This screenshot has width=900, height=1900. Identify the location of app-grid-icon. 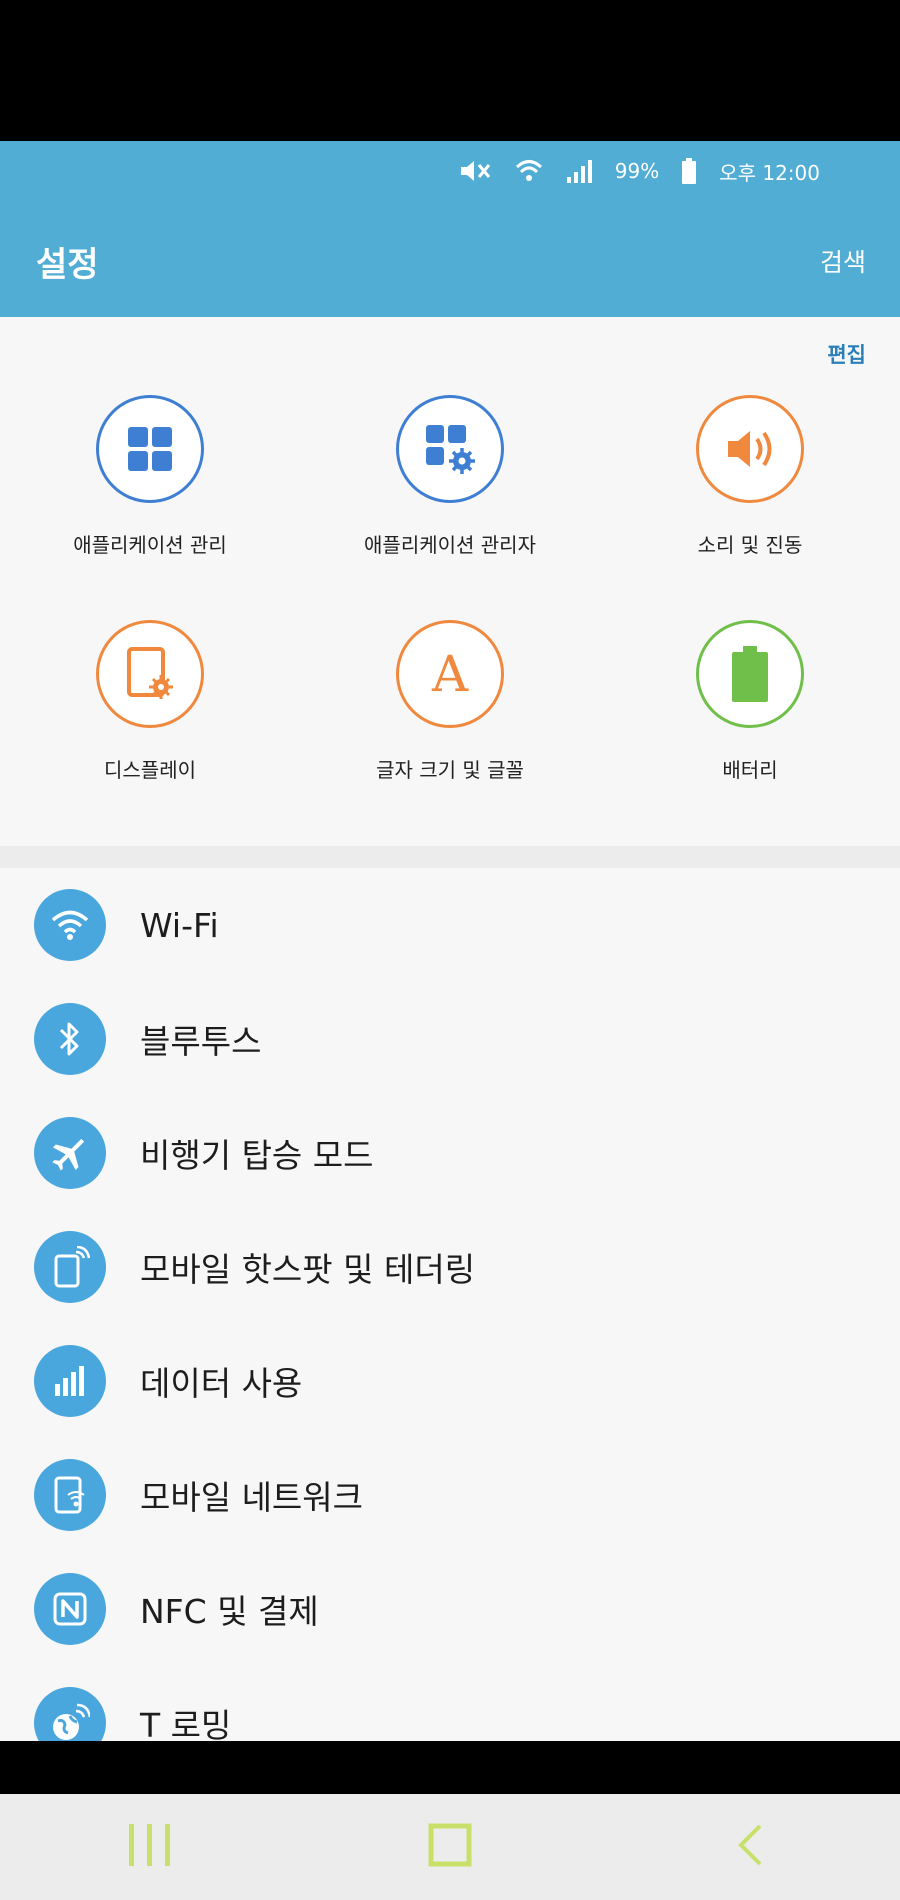
(150, 449).